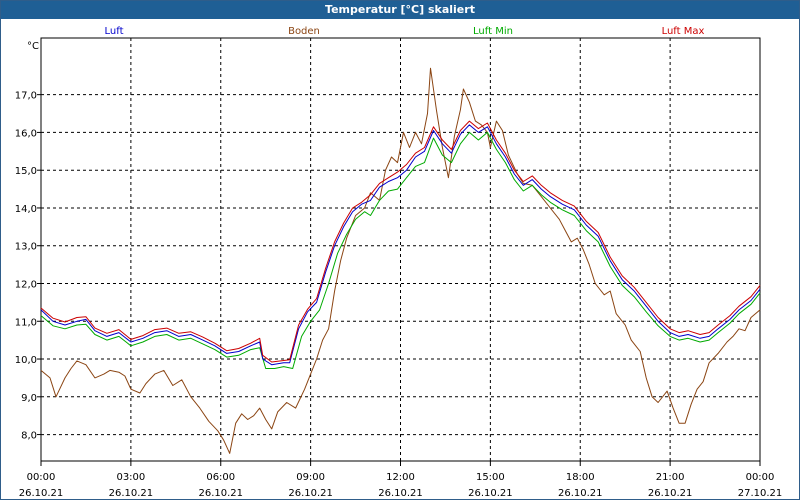 The width and height of the screenshot is (800, 500). I want to click on x-tick-time-label: 06:00, so click(220, 477).